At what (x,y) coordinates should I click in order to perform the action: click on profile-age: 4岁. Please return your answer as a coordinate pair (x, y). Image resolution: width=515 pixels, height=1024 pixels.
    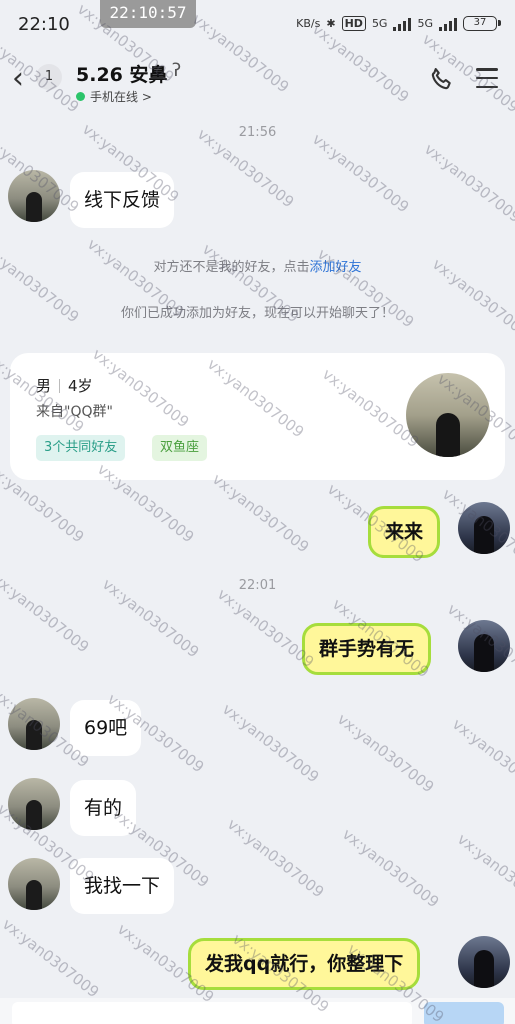
    Looking at the image, I should click on (80, 386).